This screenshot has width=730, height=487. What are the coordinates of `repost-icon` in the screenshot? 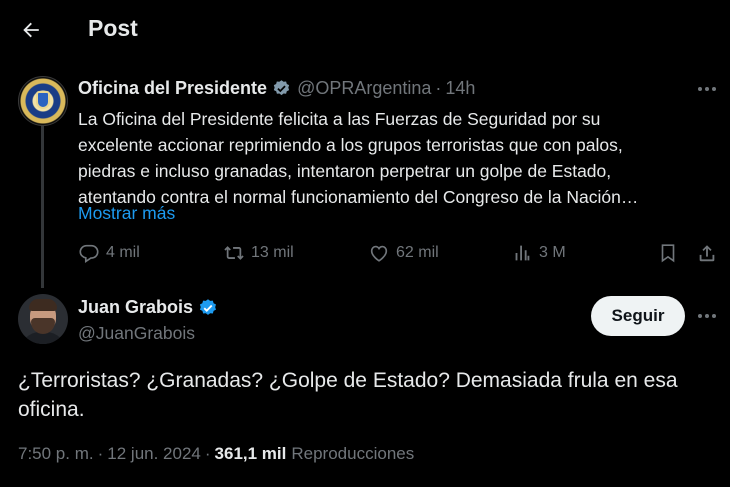 It's located at (234, 253).